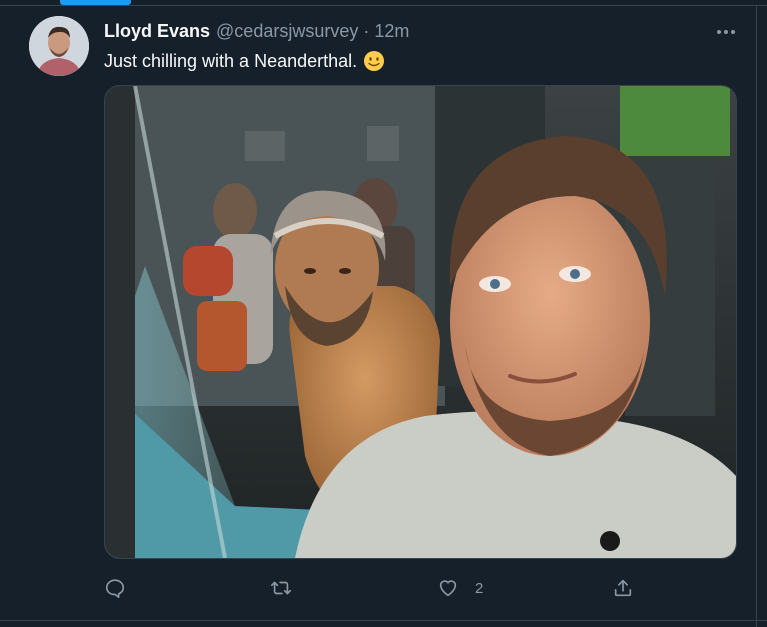 Image resolution: width=767 pixels, height=627 pixels. I want to click on slightly-smiling-face-icon, so click(374, 61).